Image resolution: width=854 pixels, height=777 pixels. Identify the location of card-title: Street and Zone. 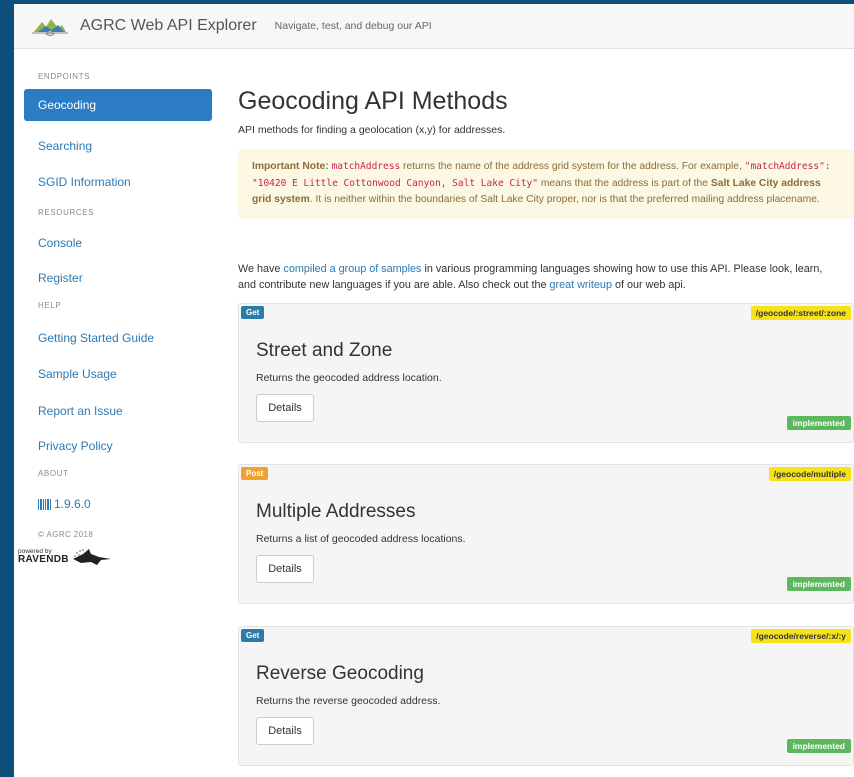
(324, 350).